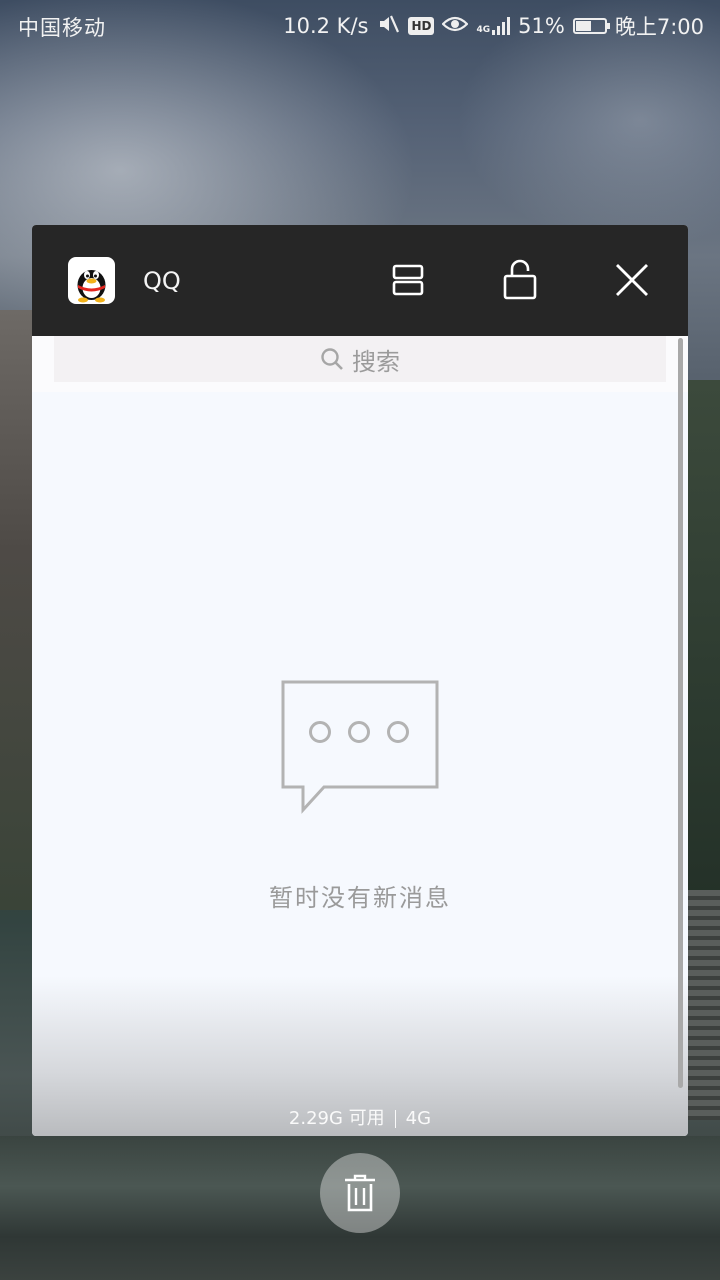 The height and width of the screenshot is (1280, 720). What do you see at coordinates (360, 898) in the screenshot?
I see `empty-message: 暂时没有新消息` at bounding box center [360, 898].